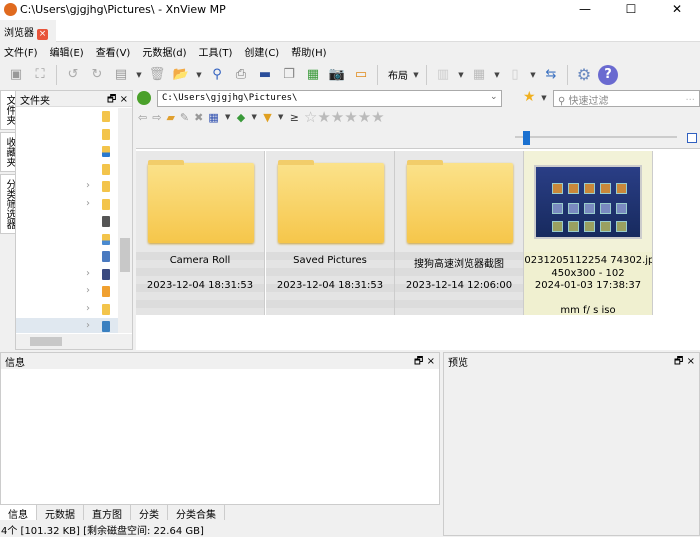  What do you see at coordinates (144, 98) in the screenshot?
I see `go-up-icon` at bounding box center [144, 98].